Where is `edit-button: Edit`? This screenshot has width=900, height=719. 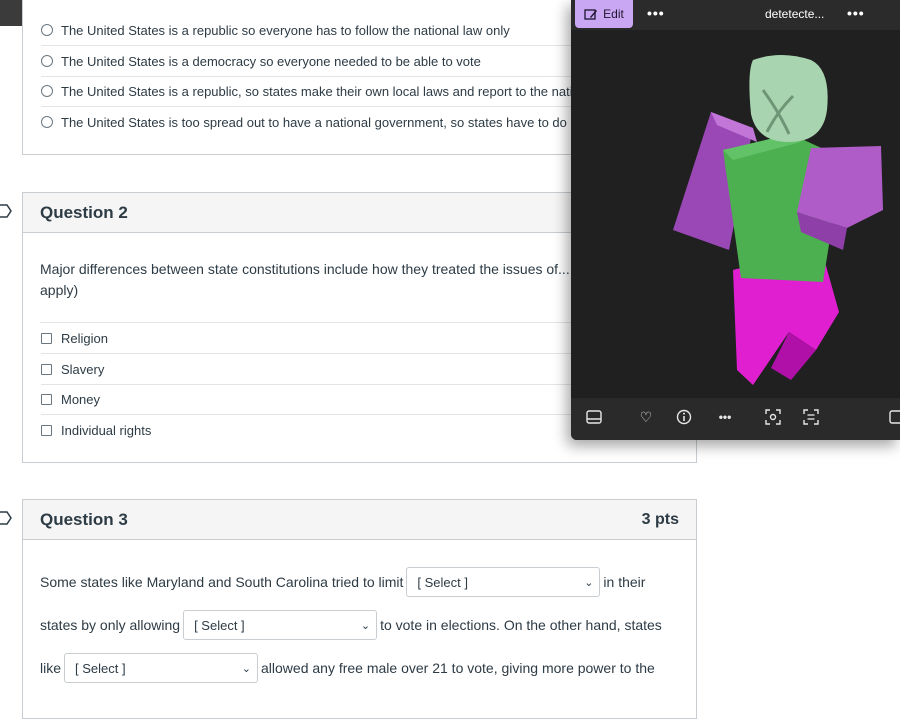 edit-button: Edit is located at coordinates (604, 14).